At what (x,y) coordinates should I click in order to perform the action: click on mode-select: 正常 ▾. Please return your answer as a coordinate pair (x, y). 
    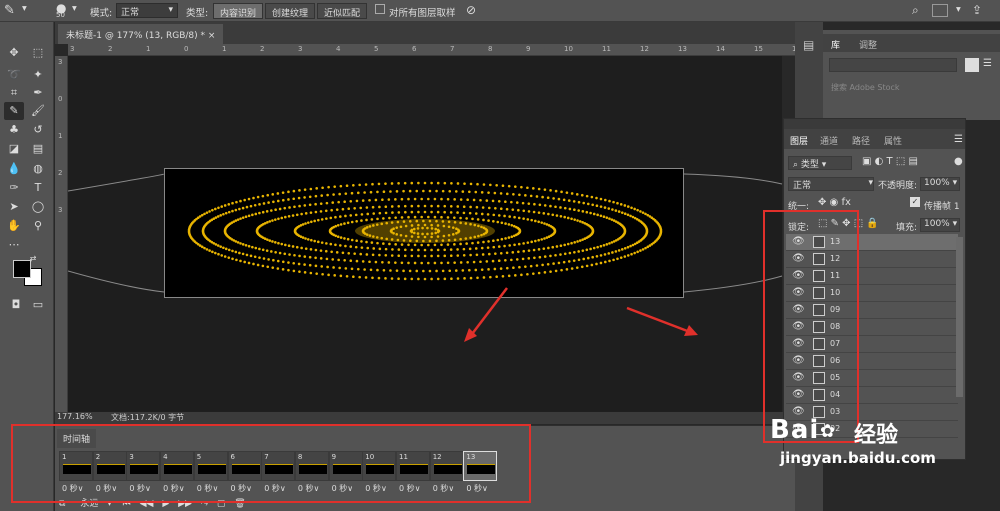
    Looking at the image, I should click on (147, 10).